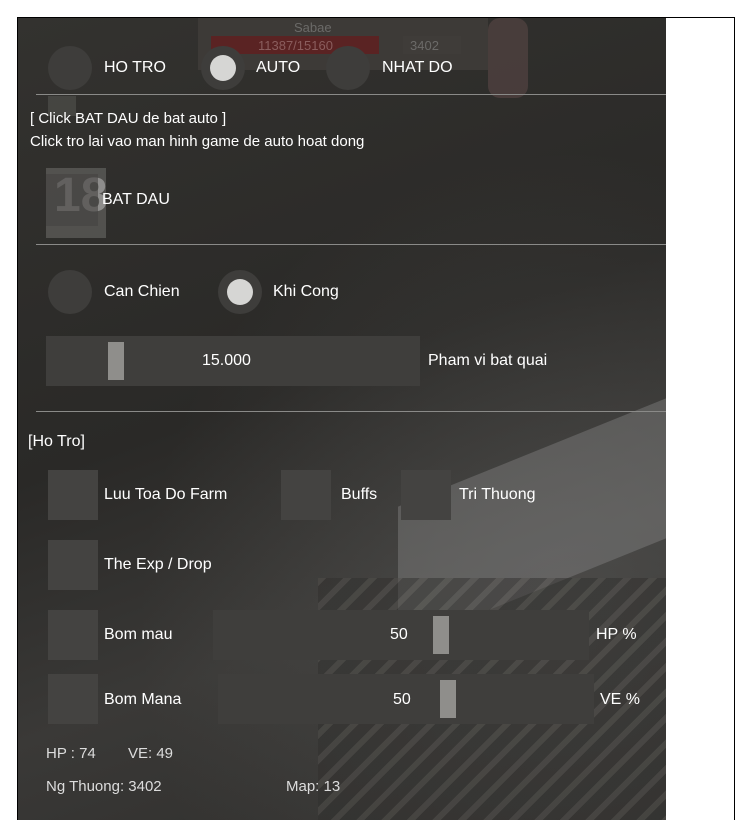 This screenshot has width=743, height=820. I want to click on hp-percent-unit: HP %, so click(616, 634).